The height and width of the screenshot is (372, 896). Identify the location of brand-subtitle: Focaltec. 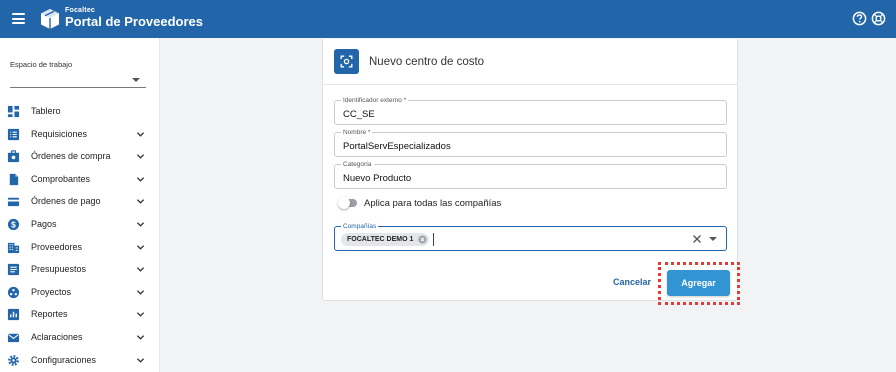
(80, 10).